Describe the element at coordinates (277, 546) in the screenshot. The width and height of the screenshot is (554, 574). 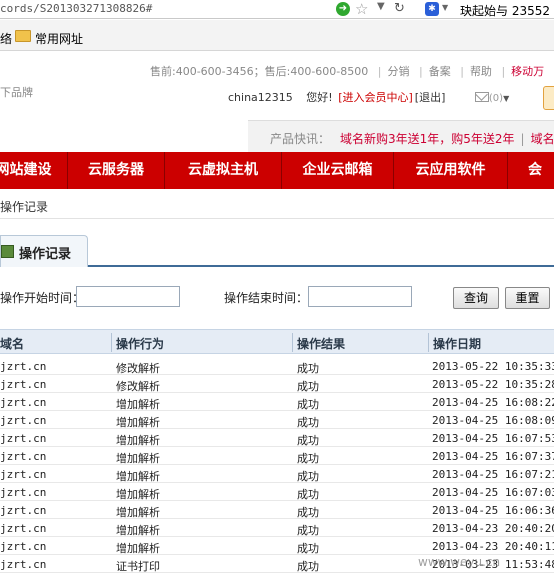
I see `table-row: jzrt.cn 增加解析 成功 2013-04-23 20:40:11` at that location.